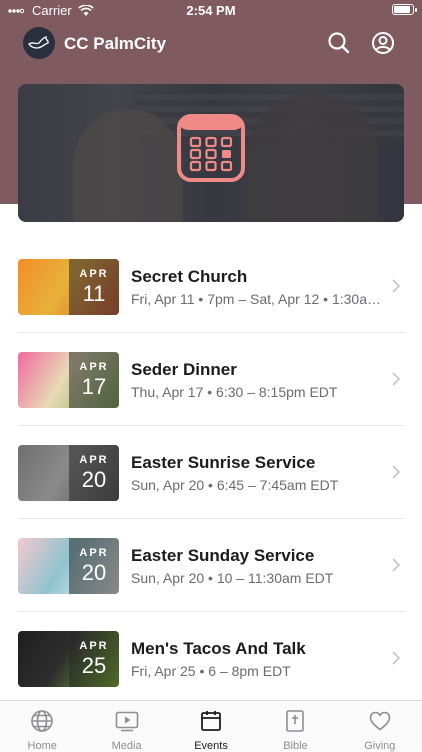 This screenshot has width=422, height=752. Describe the element at coordinates (232, 578) in the screenshot. I see `event-subtitle: Sun, Apr 20 • 10 – 11:30am EDT` at that location.